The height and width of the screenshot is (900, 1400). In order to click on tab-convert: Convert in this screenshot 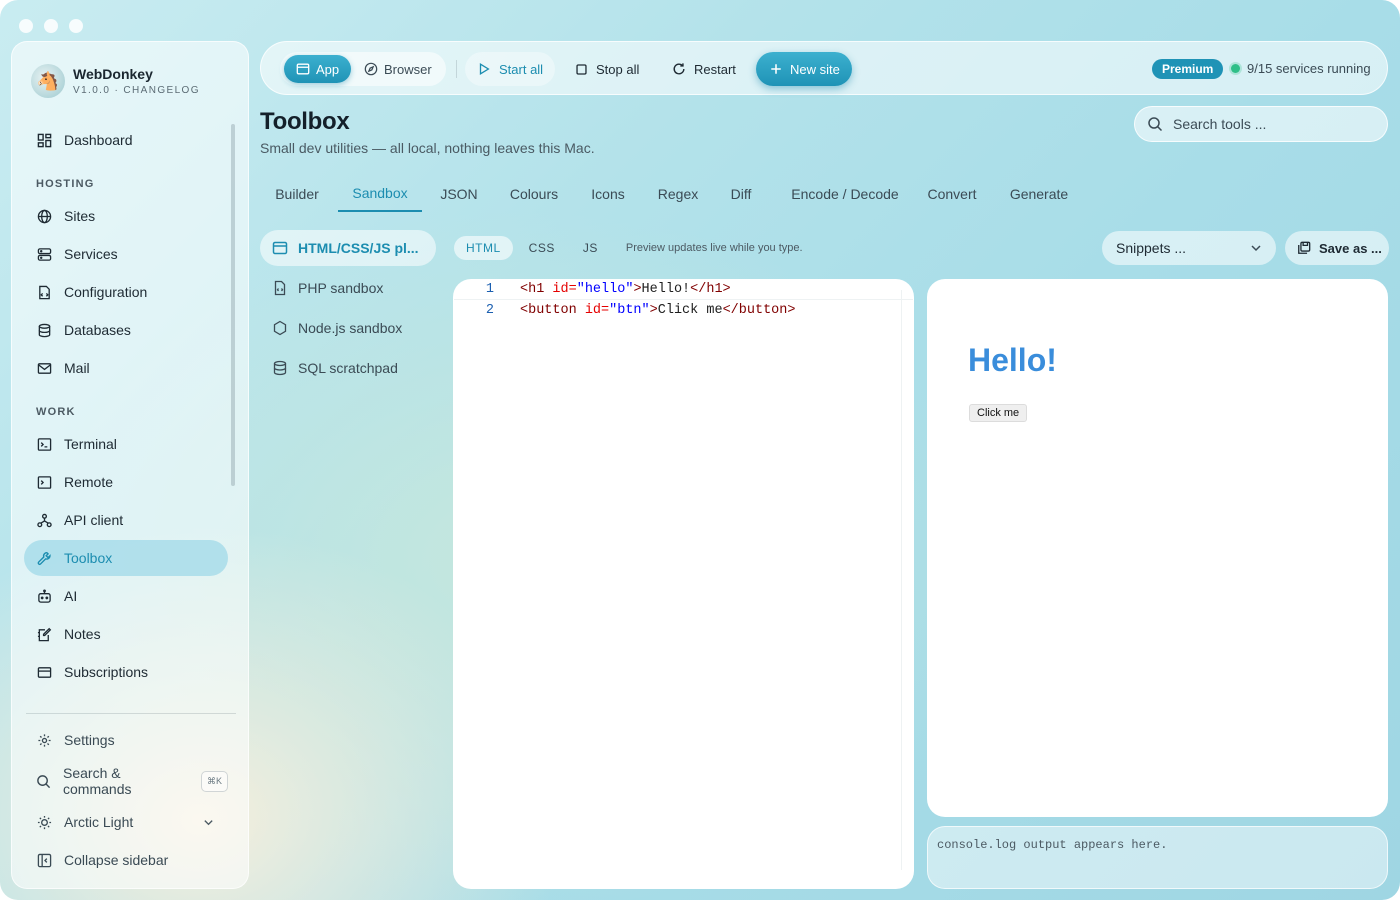, I will do `click(952, 194)`.